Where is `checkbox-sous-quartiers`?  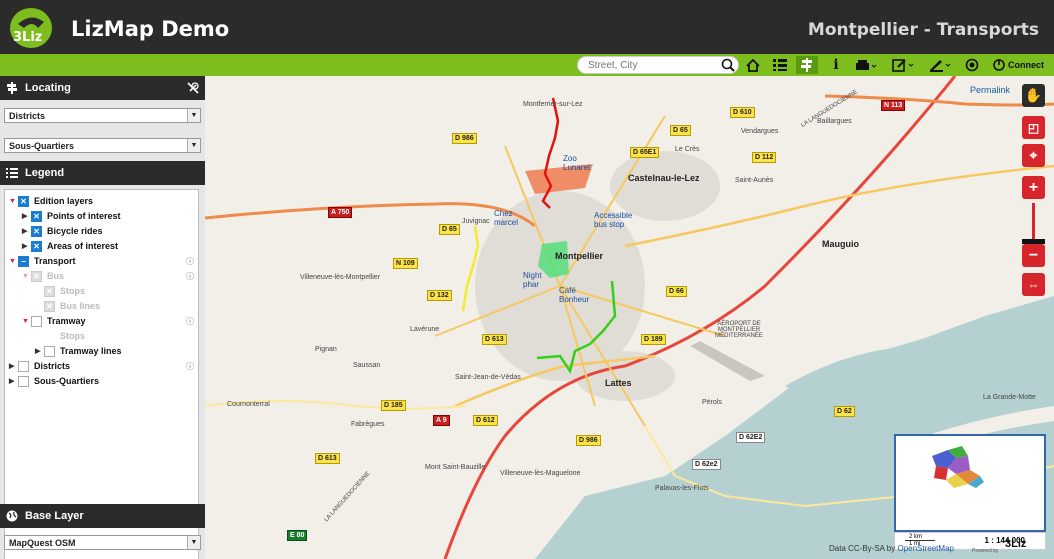
checkbox-sous-quartiers is located at coordinates (23, 381).